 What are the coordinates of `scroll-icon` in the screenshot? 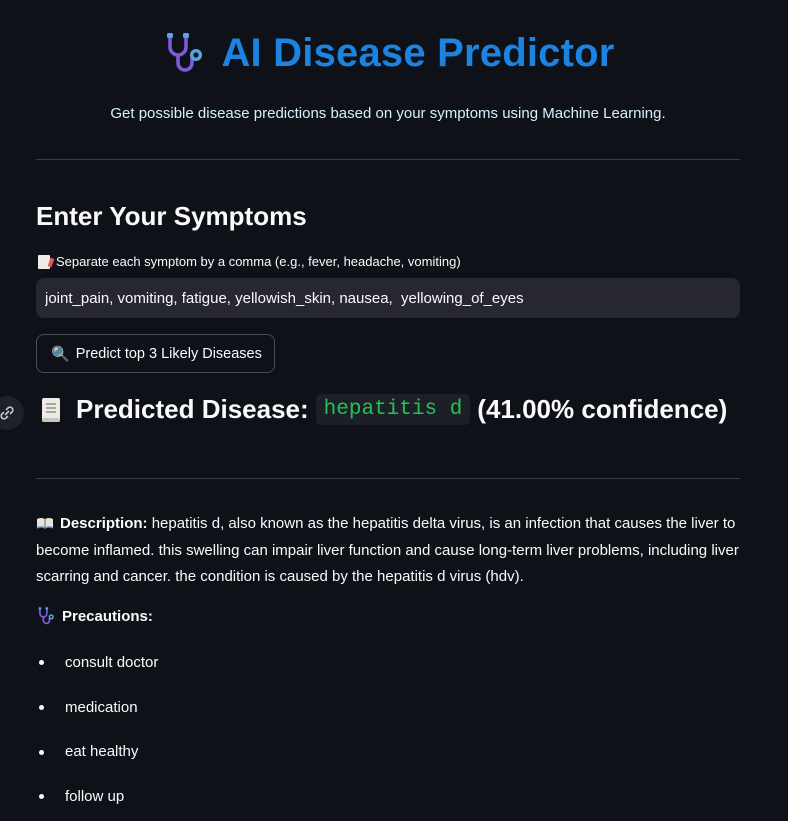 It's located at (51, 409).